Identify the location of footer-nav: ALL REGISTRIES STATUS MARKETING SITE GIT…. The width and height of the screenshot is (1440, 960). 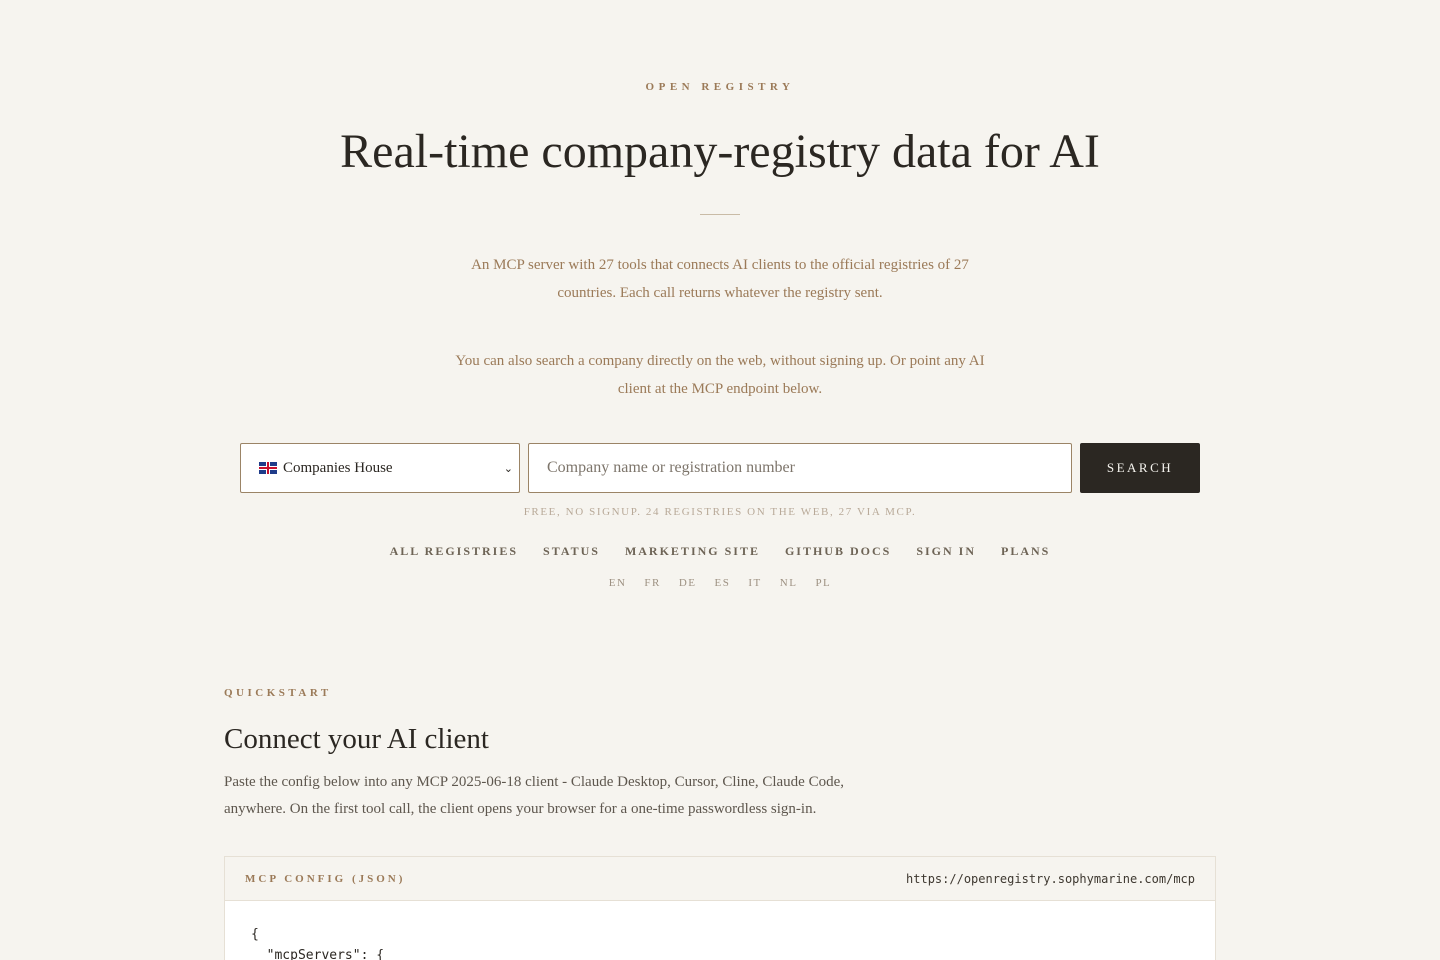
(720, 551).